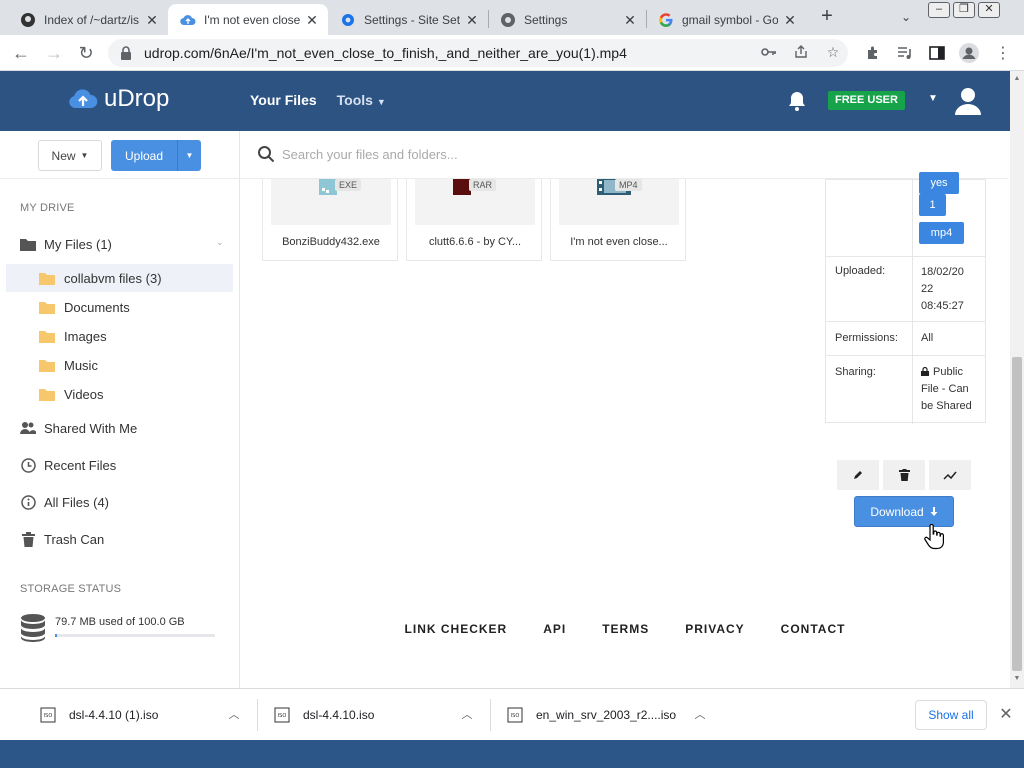  Describe the element at coordinates (905, 53) in the screenshot. I see `media-playlist-icon` at that location.